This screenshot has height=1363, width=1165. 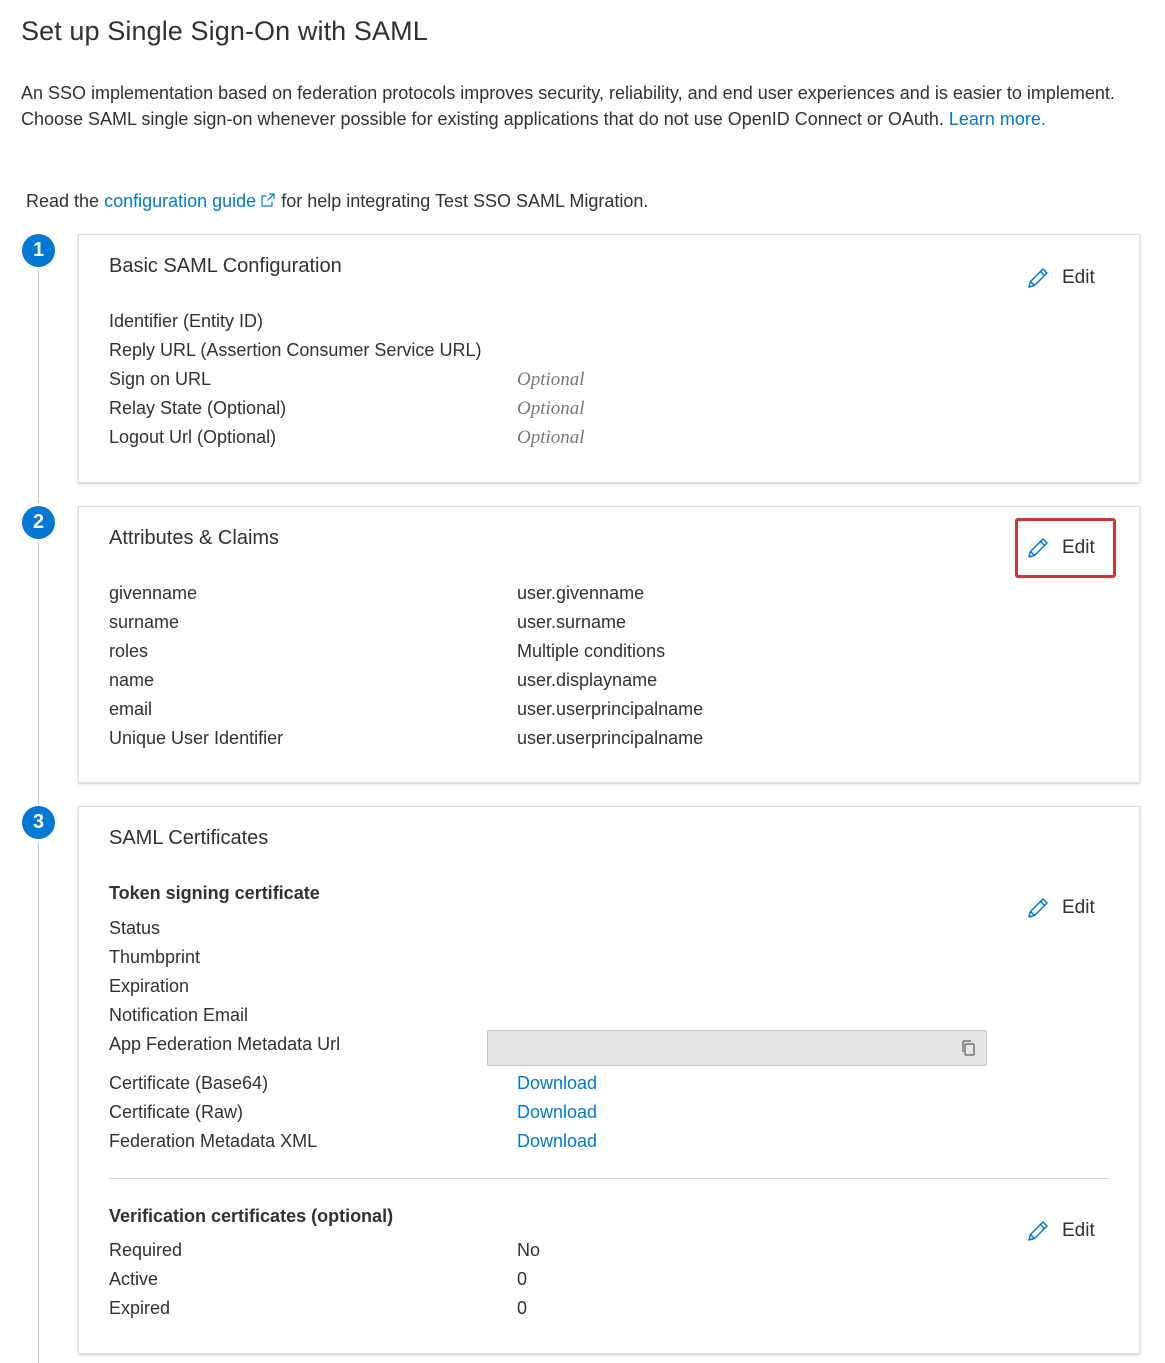 What do you see at coordinates (557, 1083) in the screenshot?
I see `download-base64-link: Download` at bounding box center [557, 1083].